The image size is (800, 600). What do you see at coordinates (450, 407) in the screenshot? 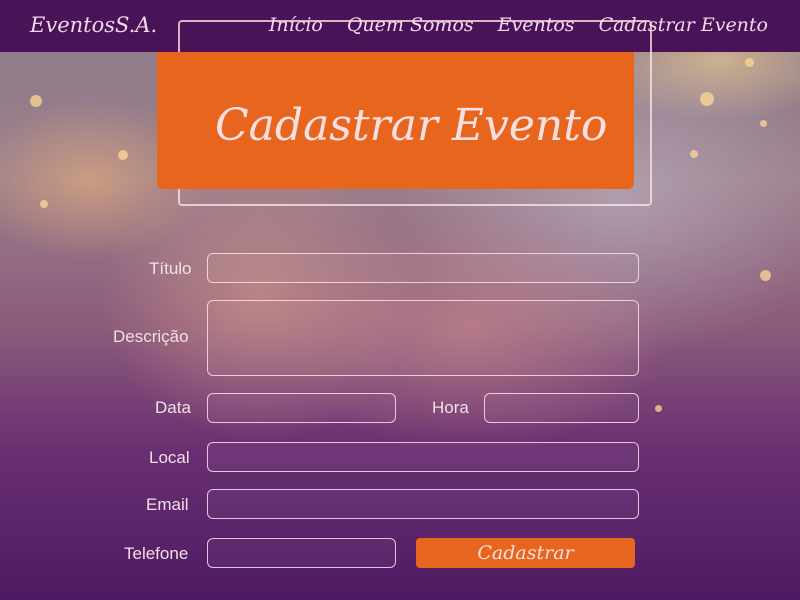
I see `hora-label: Hora` at bounding box center [450, 407].